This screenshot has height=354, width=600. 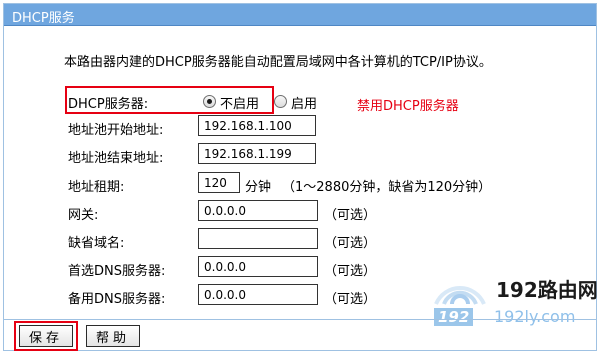 What do you see at coordinates (258, 210) in the screenshot?
I see `gateway-input` at bounding box center [258, 210].